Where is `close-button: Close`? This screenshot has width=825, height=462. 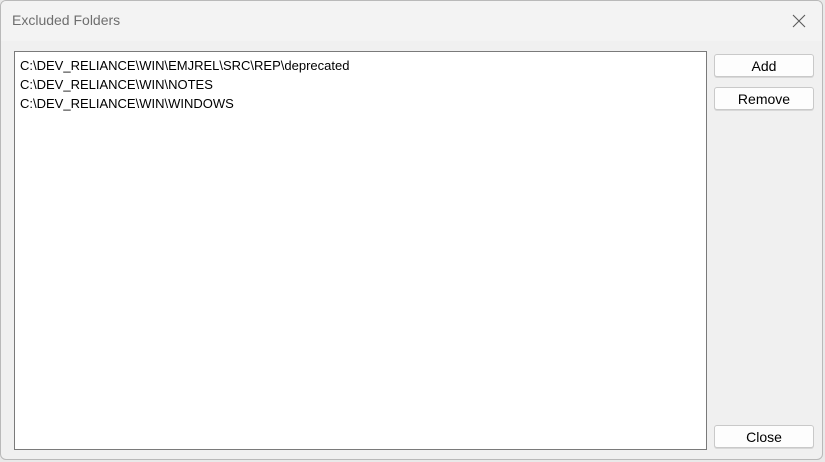 close-button: Close is located at coordinates (764, 436).